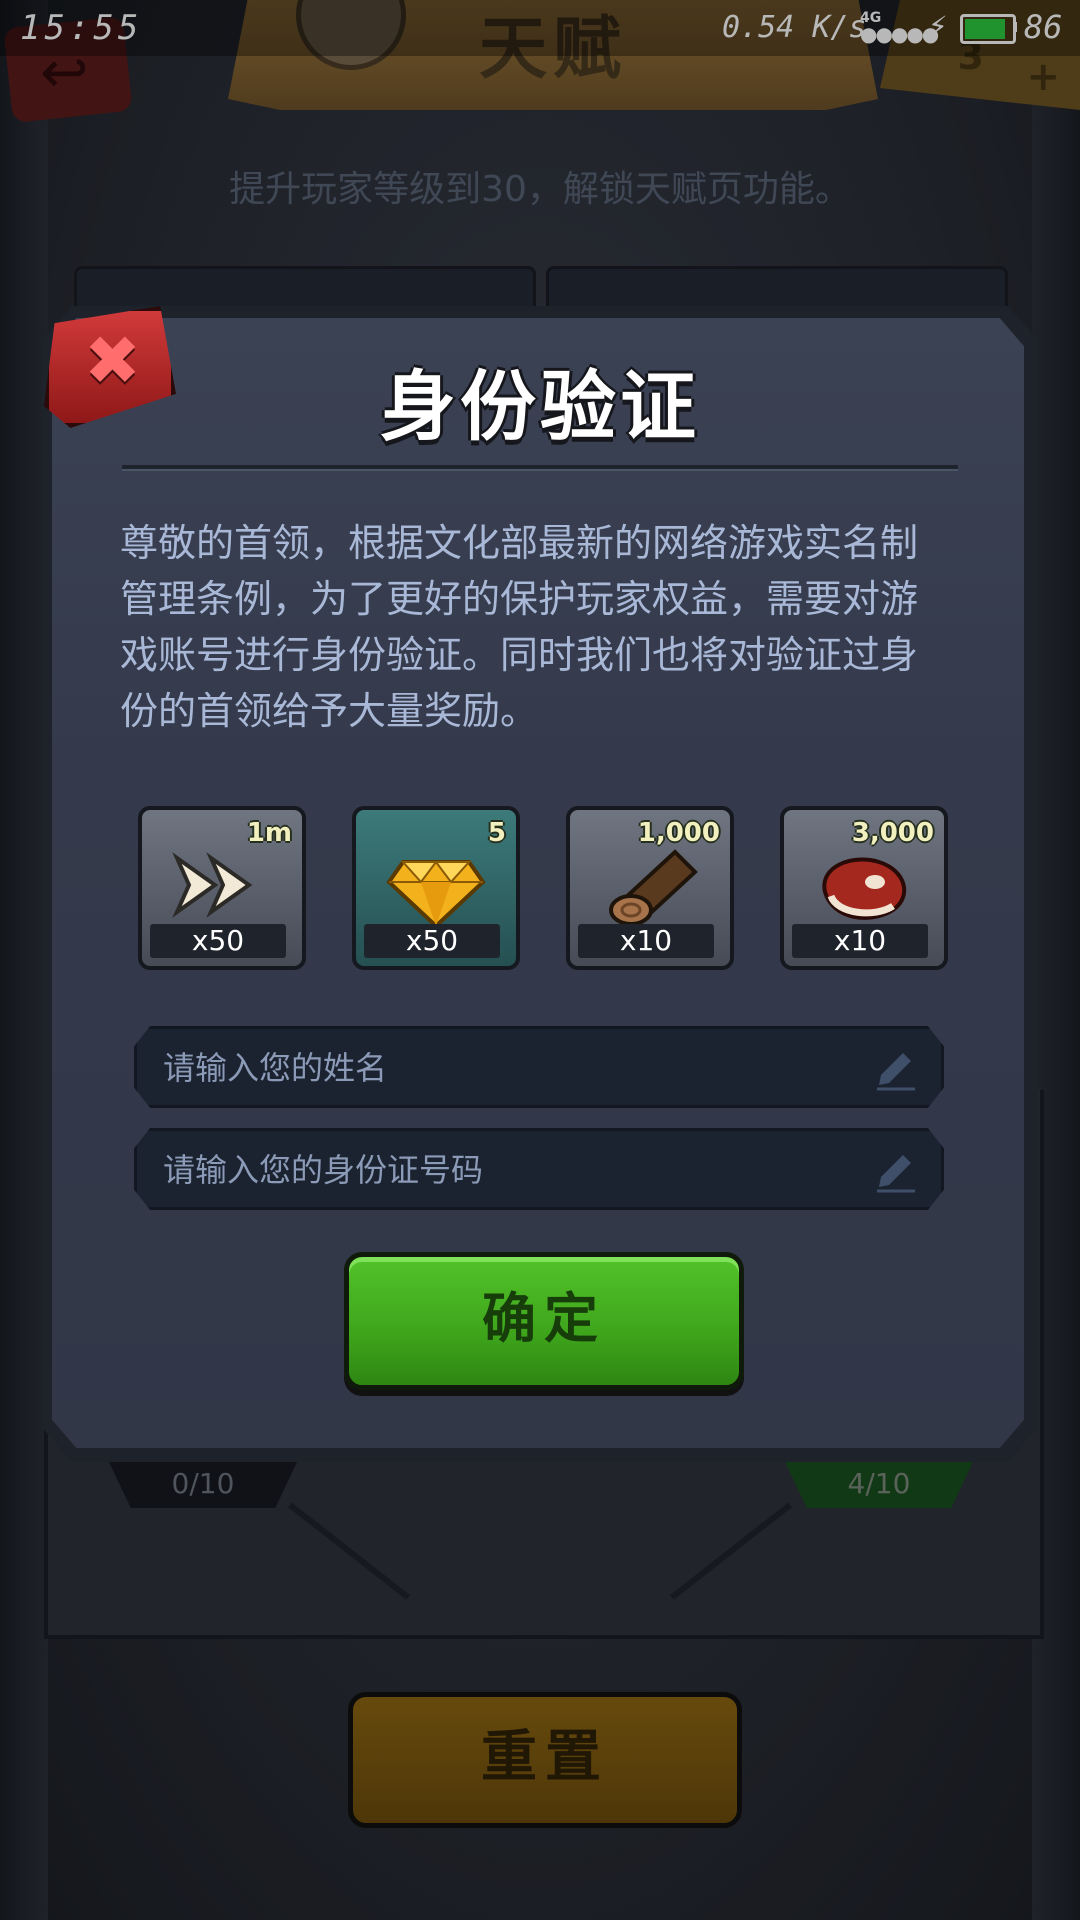 Image resolution: width=1080 pixels, height=1920 pixels. Describe the element at coordinates (436, 894) in the screenshot. I see `gem-icon` at that location.